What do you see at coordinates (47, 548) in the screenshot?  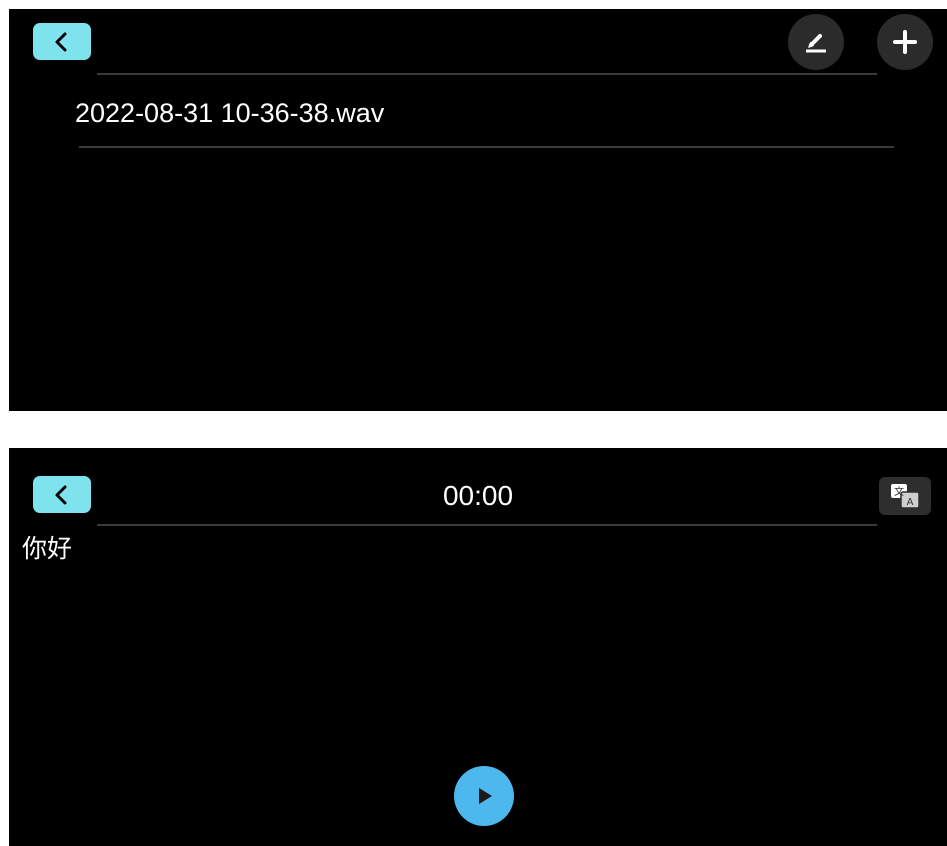 I see `transcript-text: 你好` at bounding box center [47, 548].